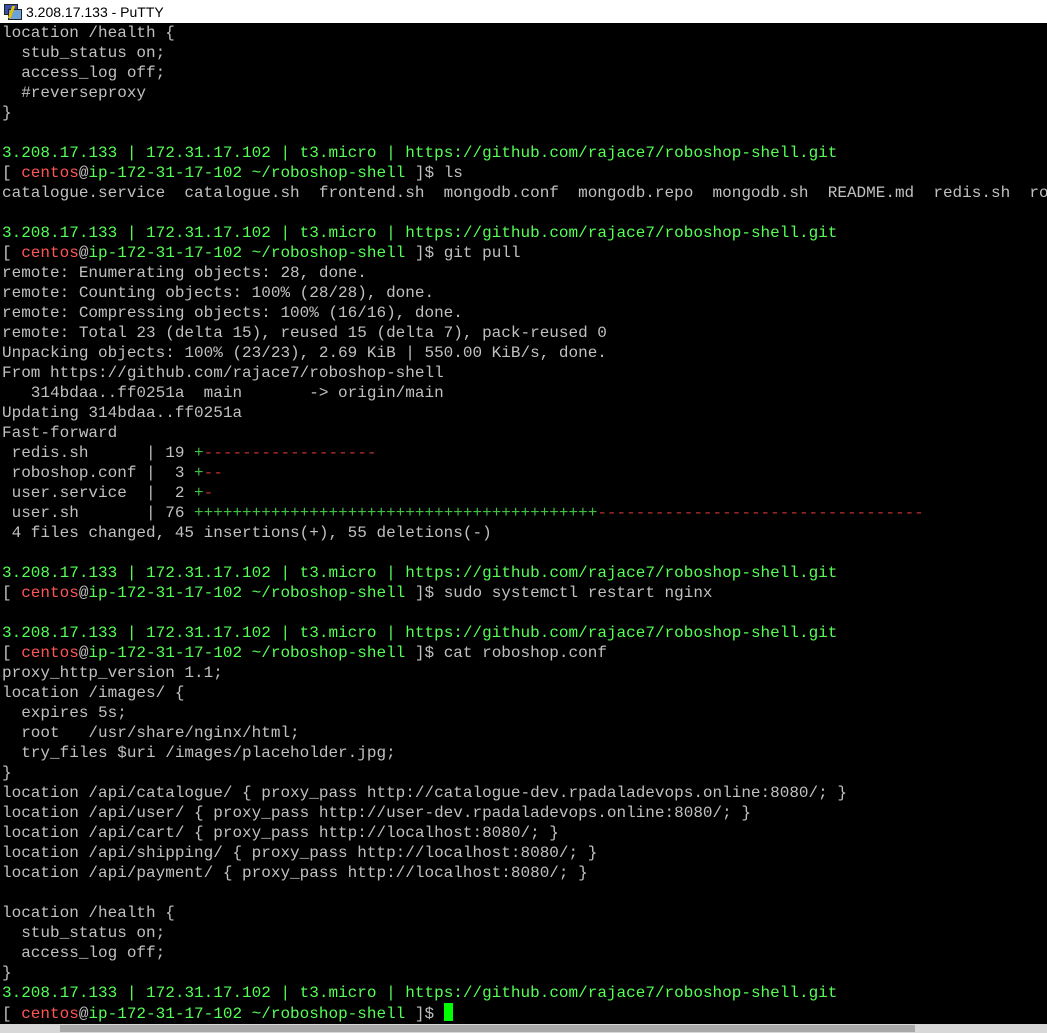  I want to click on output-line: stub_status on;, so click(524, 53).